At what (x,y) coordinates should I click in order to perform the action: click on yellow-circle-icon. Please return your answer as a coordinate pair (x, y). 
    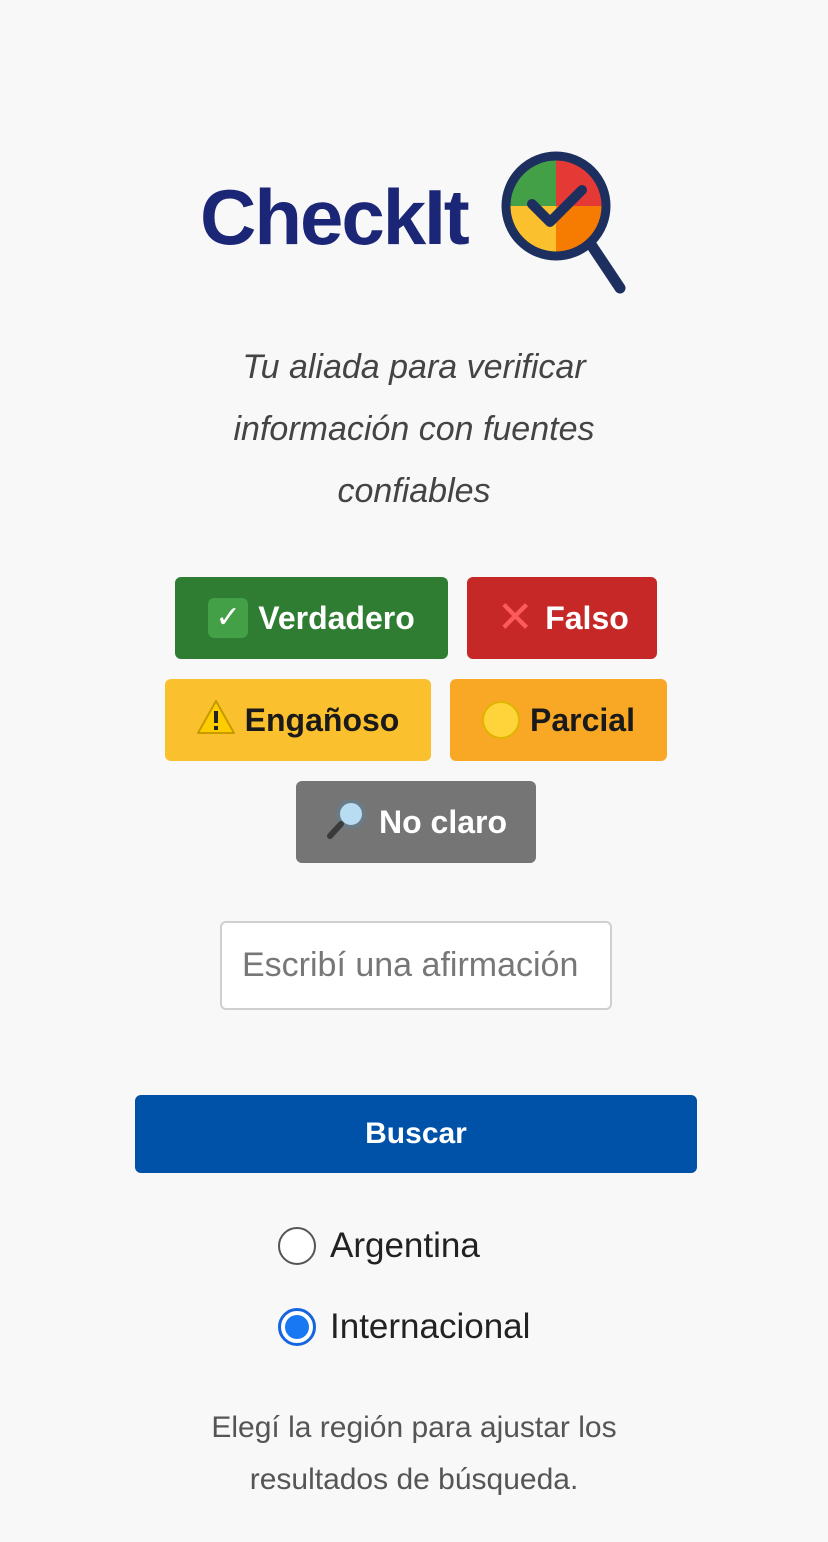
    Looking at the image, I should click on (501, 720).